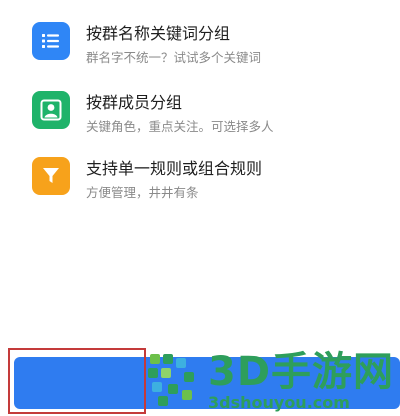  What do you see at coordinates (51, 110) in the screenshot?
I see `person-icon` at bounding box center [51, 110].